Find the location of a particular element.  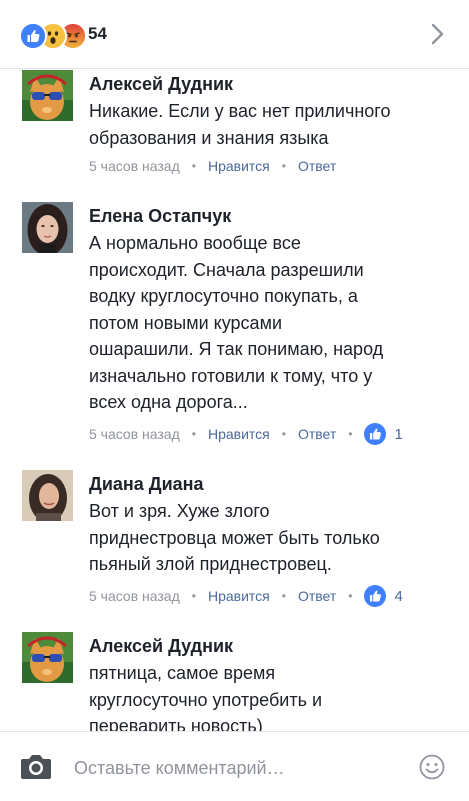

comment-input is located at coordinates (234, 768).